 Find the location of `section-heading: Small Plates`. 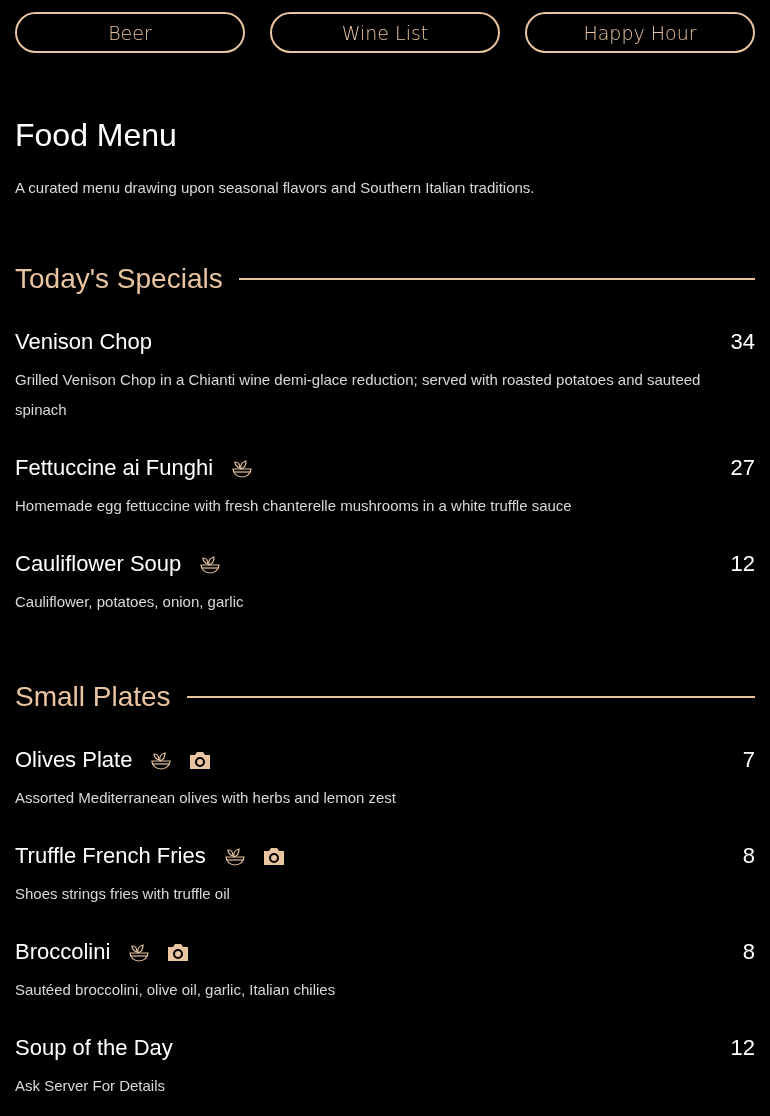

section-heading: Small Plates is located at coordinates (93, 697).